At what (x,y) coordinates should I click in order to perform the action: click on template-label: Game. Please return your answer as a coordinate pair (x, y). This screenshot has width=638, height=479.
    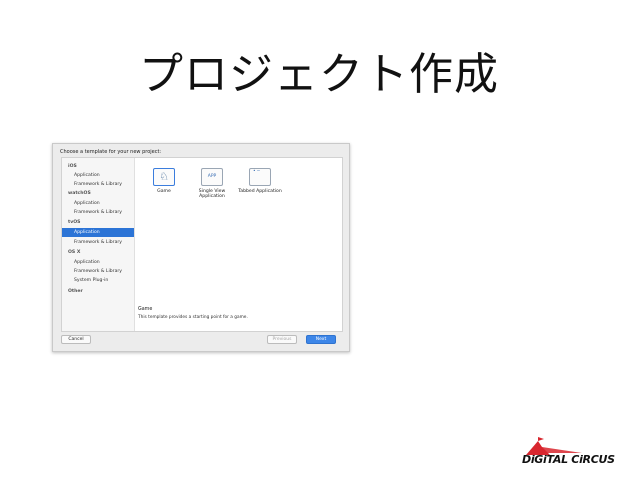
    Looking at the image, I should click on (164, 191).